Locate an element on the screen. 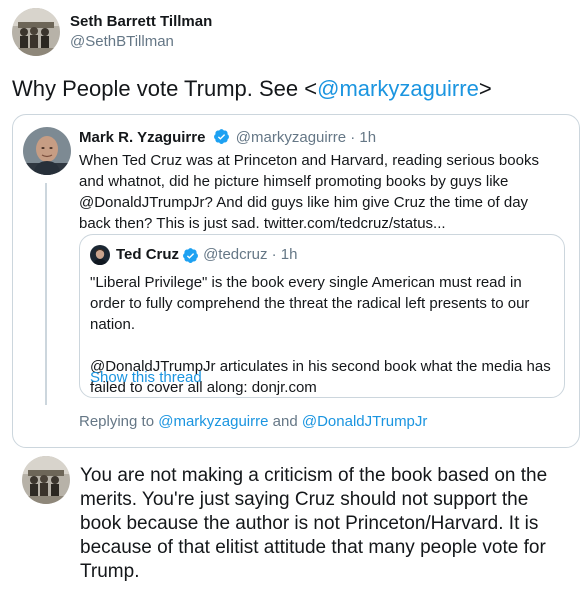 Image resolution: width=588 pixels, height=596 pixels. nested-quote-header: Ted Cruz @tedcruz · 1h is located at coordinates (194, 255).